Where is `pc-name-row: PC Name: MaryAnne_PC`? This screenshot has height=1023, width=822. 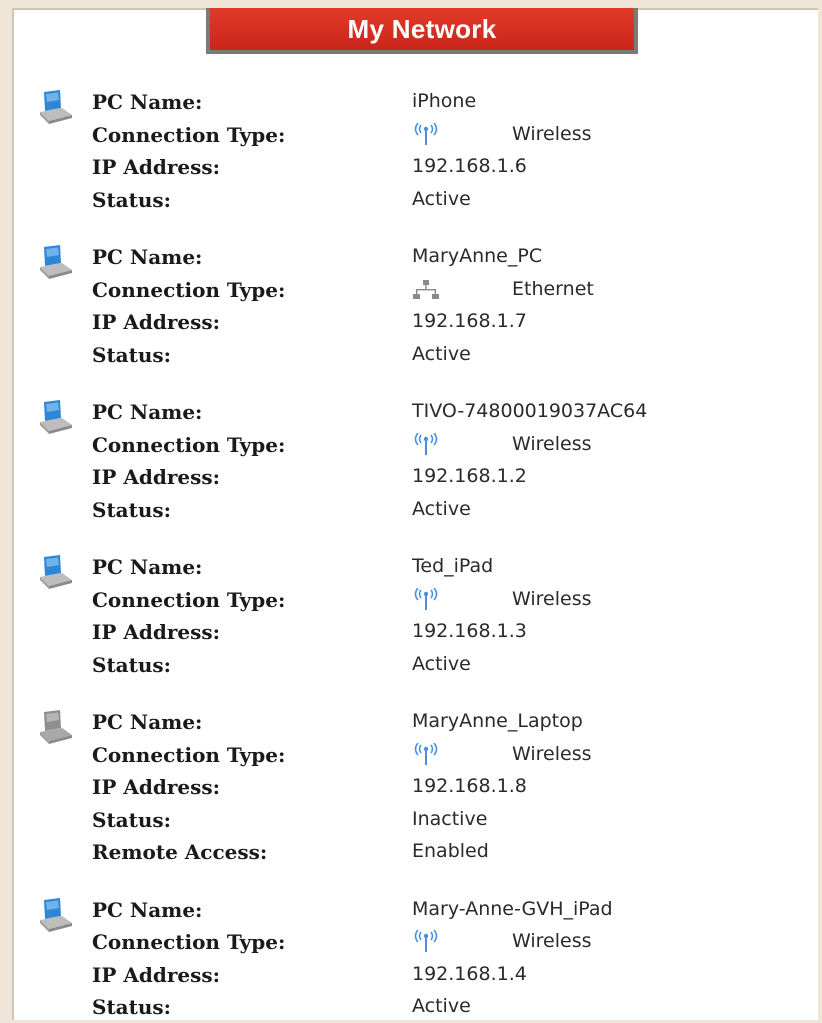
pc-name-row: PC Name: MaryAnne_PC is located at coordinates (452, 259).